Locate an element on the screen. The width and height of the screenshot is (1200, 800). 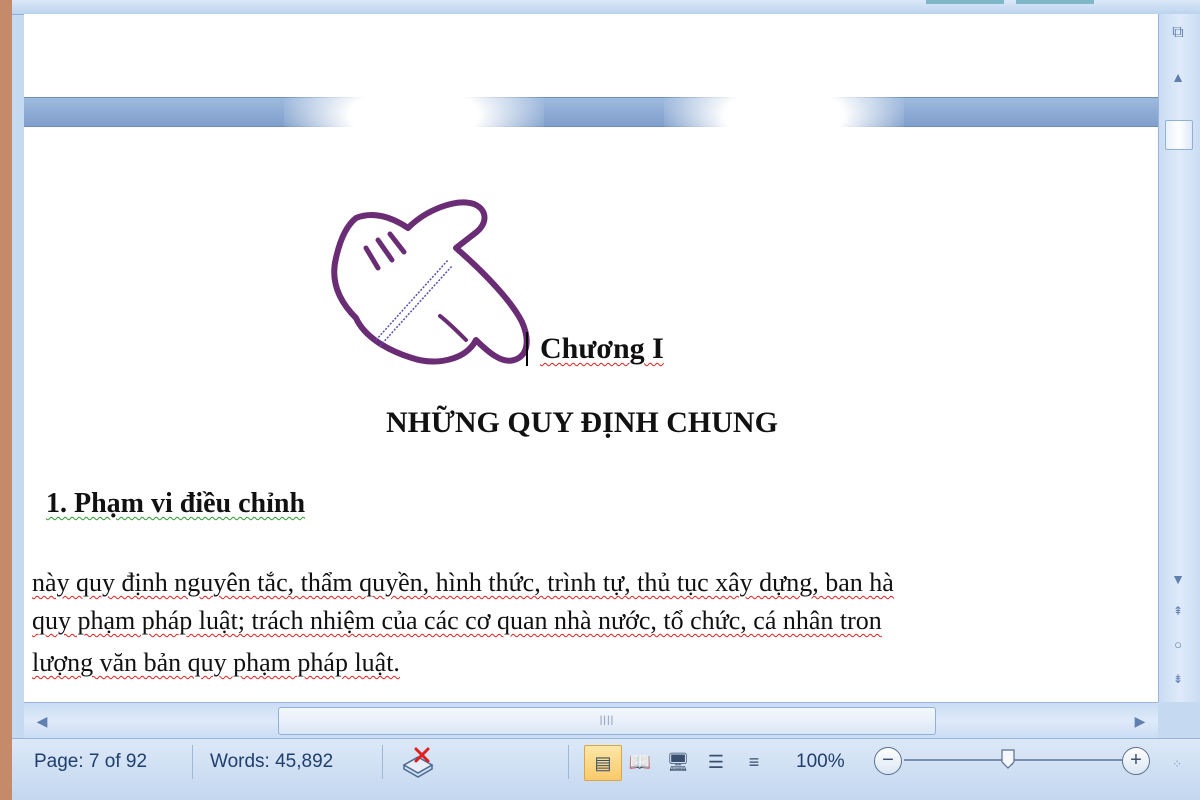
text-cursor is located at coordinates (527, 349).